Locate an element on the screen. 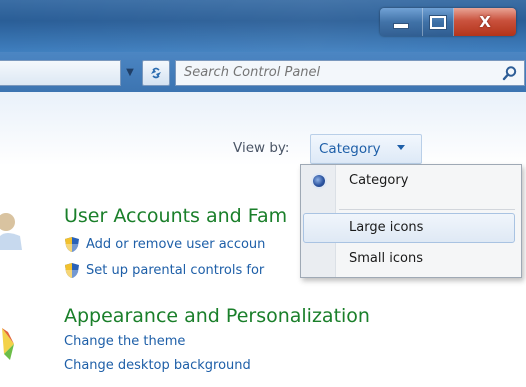 The height and width of the screenshot is (387, 526). maximize-icon is located at coordinates (438, 22).